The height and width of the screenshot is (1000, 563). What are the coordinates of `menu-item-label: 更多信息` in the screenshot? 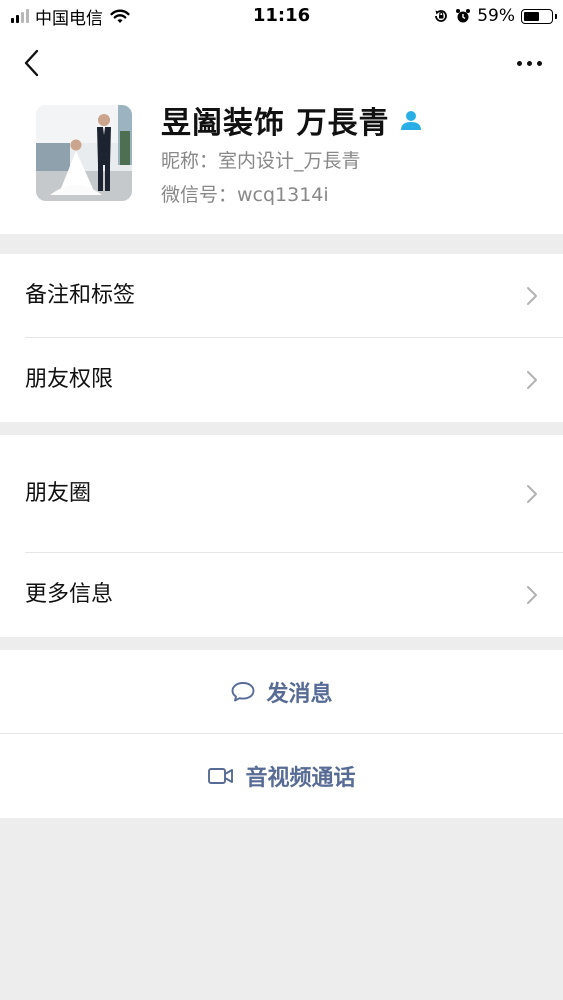 It's located at (69, 594).